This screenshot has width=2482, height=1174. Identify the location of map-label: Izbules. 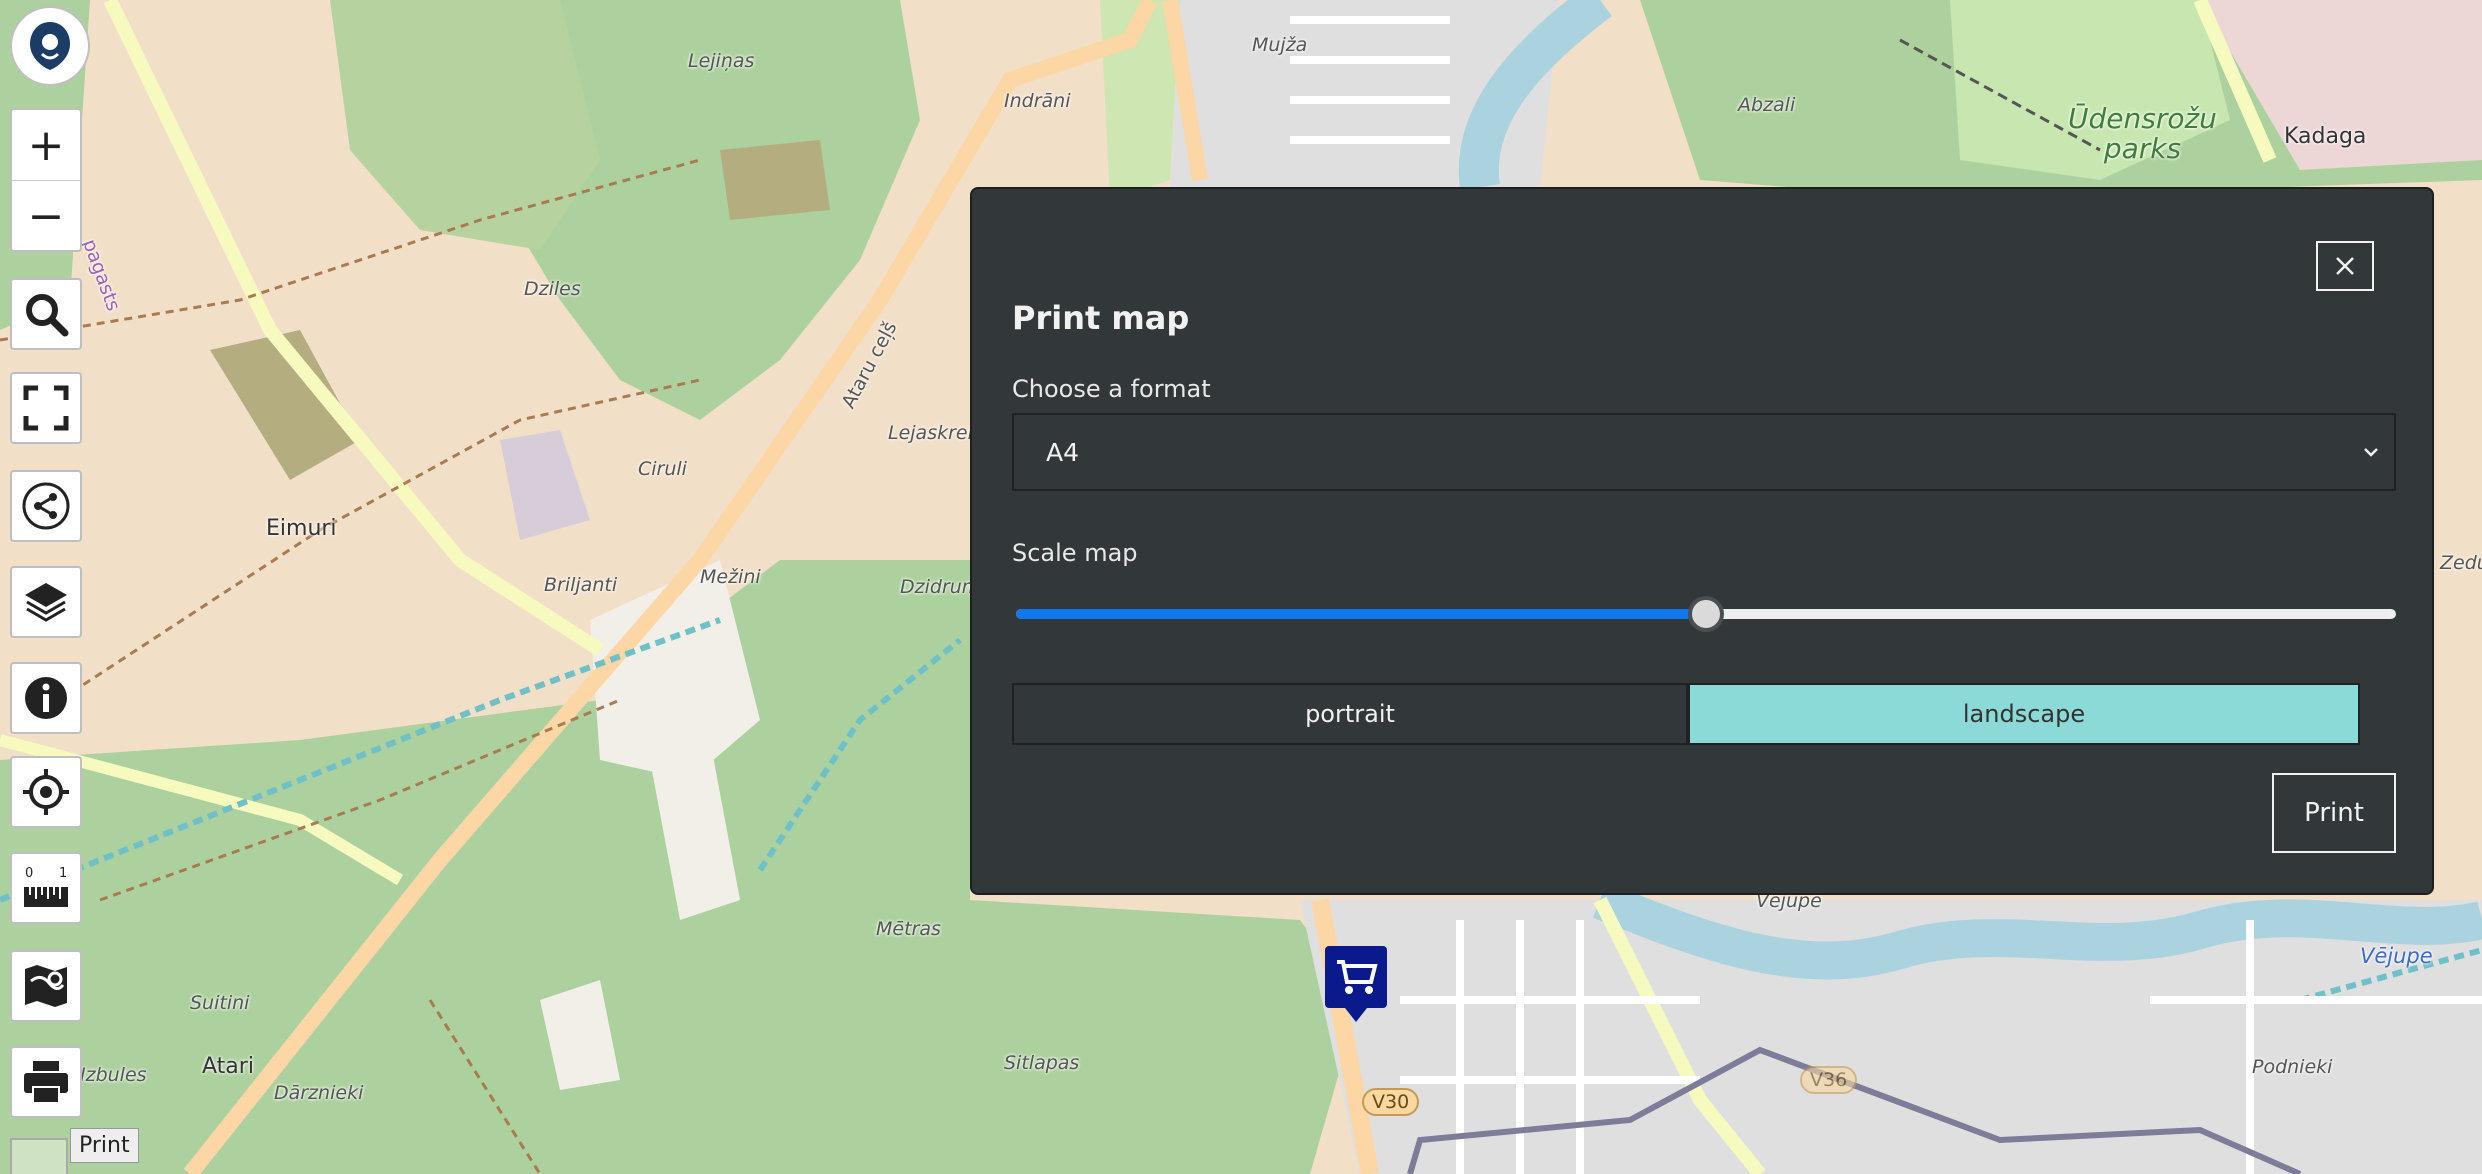
(113, 1075).